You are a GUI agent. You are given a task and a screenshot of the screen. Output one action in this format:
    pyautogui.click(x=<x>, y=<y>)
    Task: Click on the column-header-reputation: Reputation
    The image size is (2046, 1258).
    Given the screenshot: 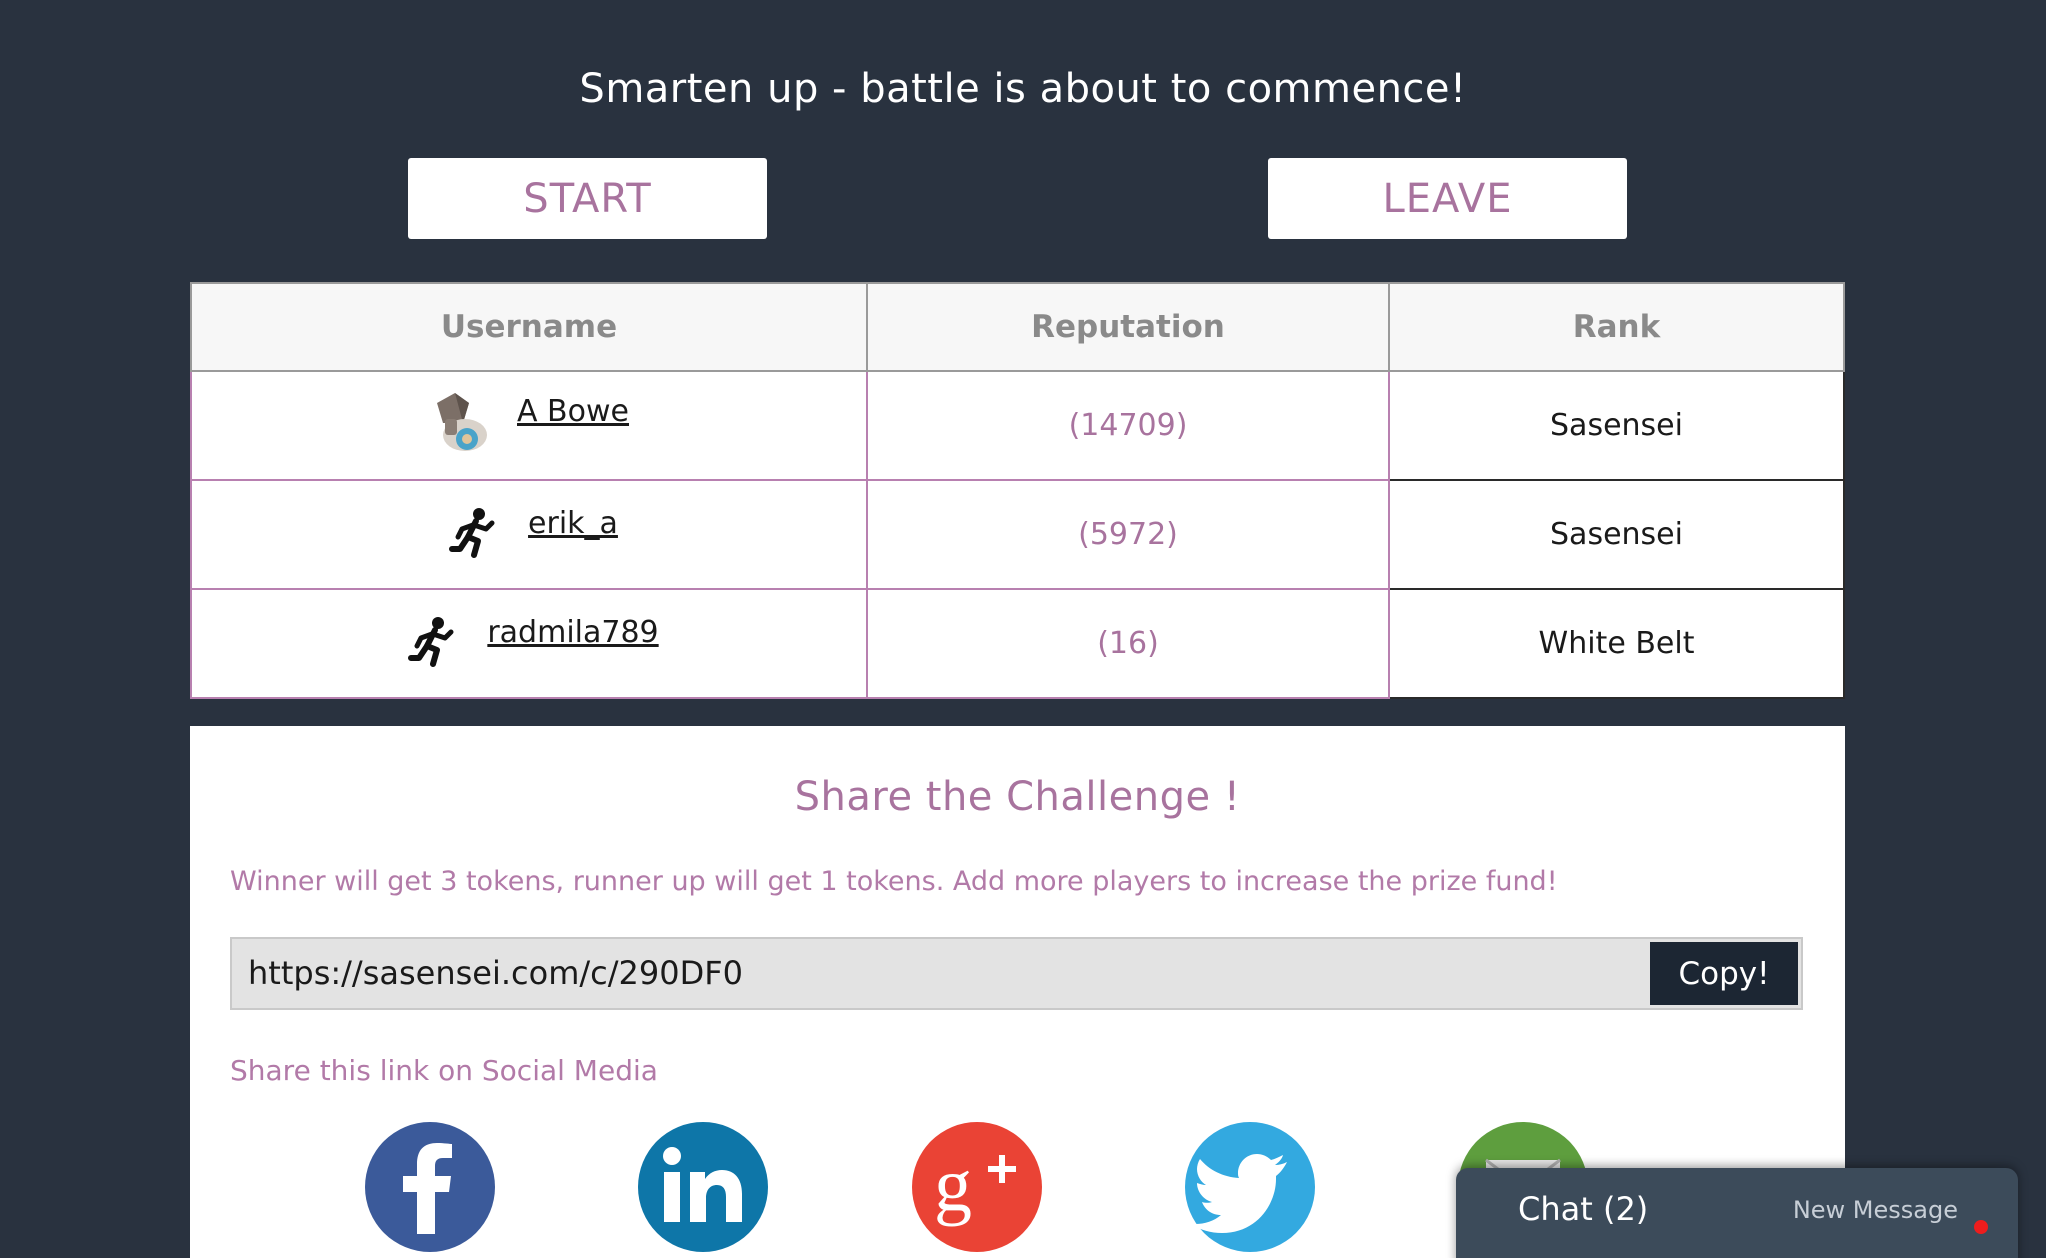 What is the action you would take?
    pyautogui.click(x=1128, y=327)
    